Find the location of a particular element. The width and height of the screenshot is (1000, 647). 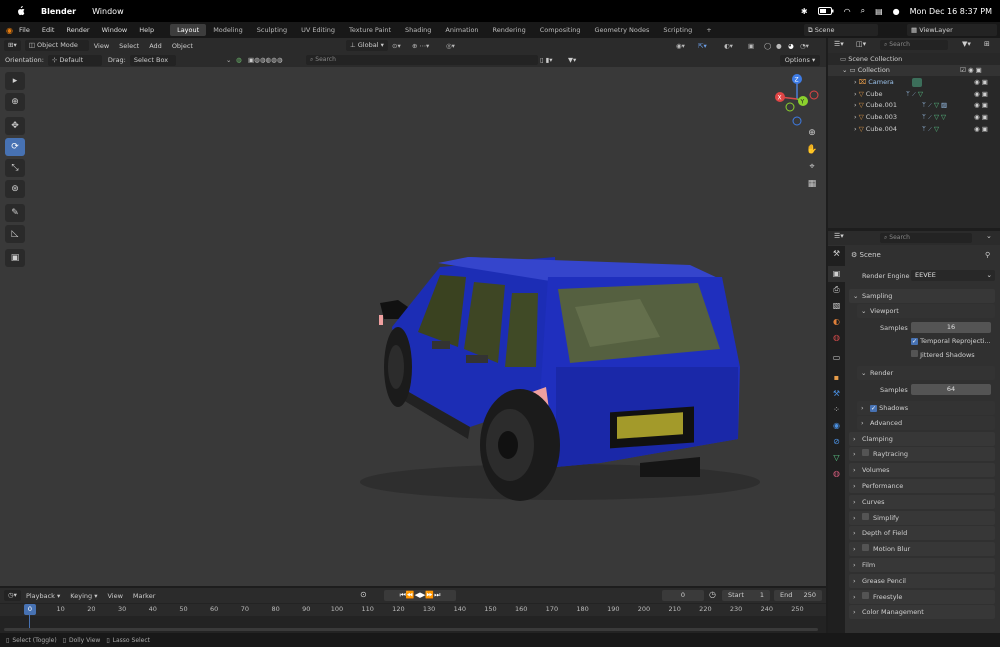

panel-raytracing: › Raytracing is located at coordinates (922, 454).